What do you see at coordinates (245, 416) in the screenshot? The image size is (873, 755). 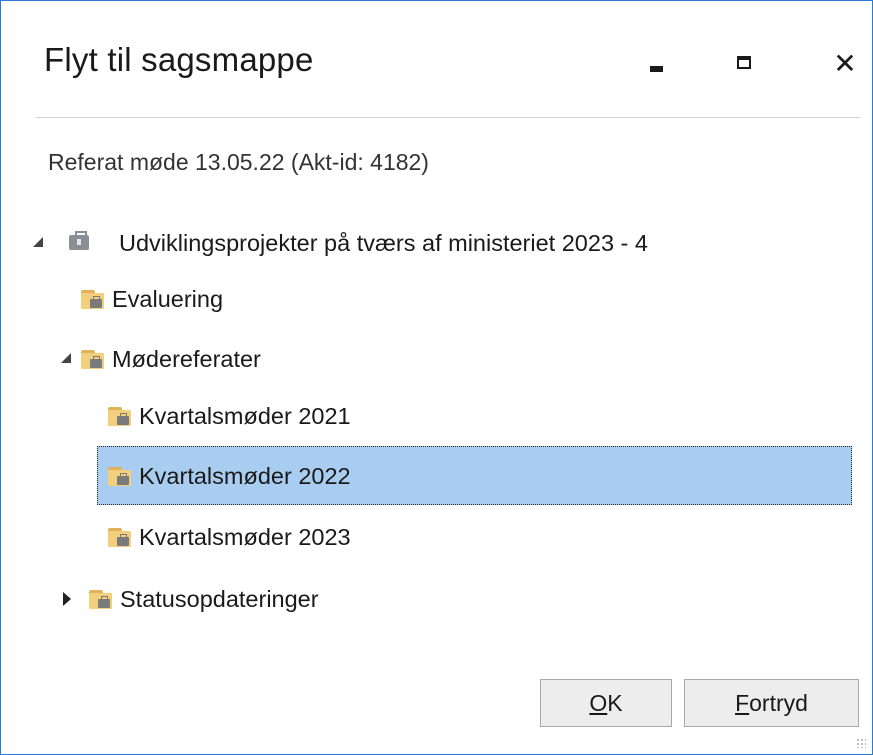 I see `tree-node-label: Kvartalsmøder 2021` at bounding box center [245, 416].